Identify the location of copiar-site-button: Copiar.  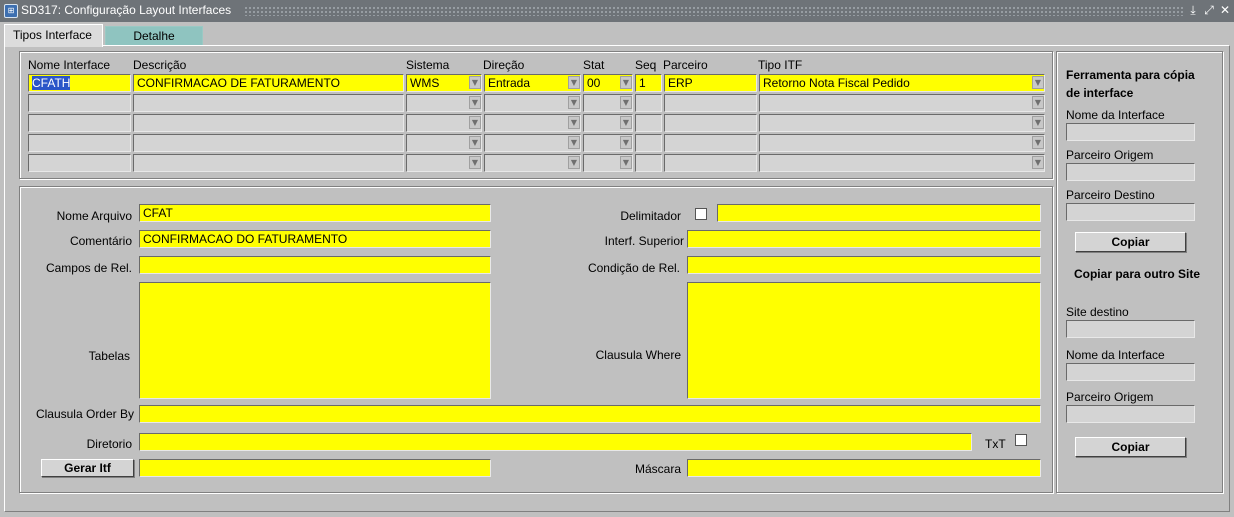
(1130, 447).